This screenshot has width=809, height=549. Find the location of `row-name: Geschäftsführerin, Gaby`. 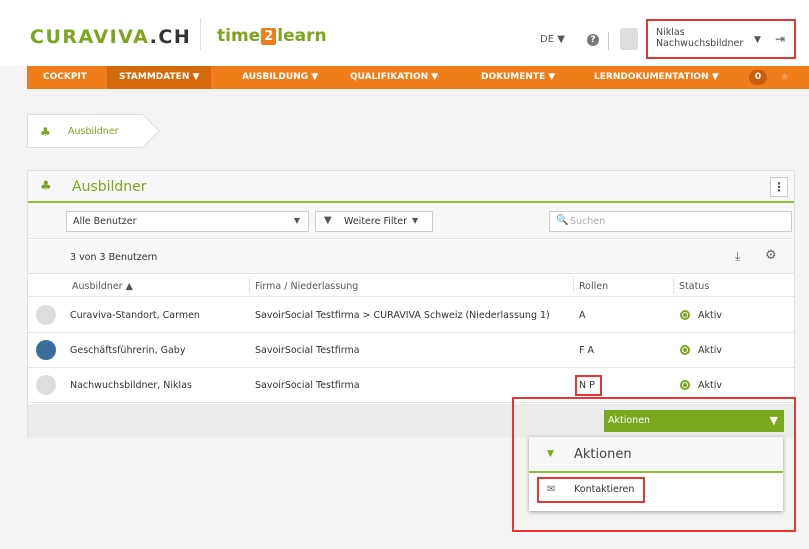

row-name: Geschäftsführerin, Gaby is located at coordinates (127, 350).